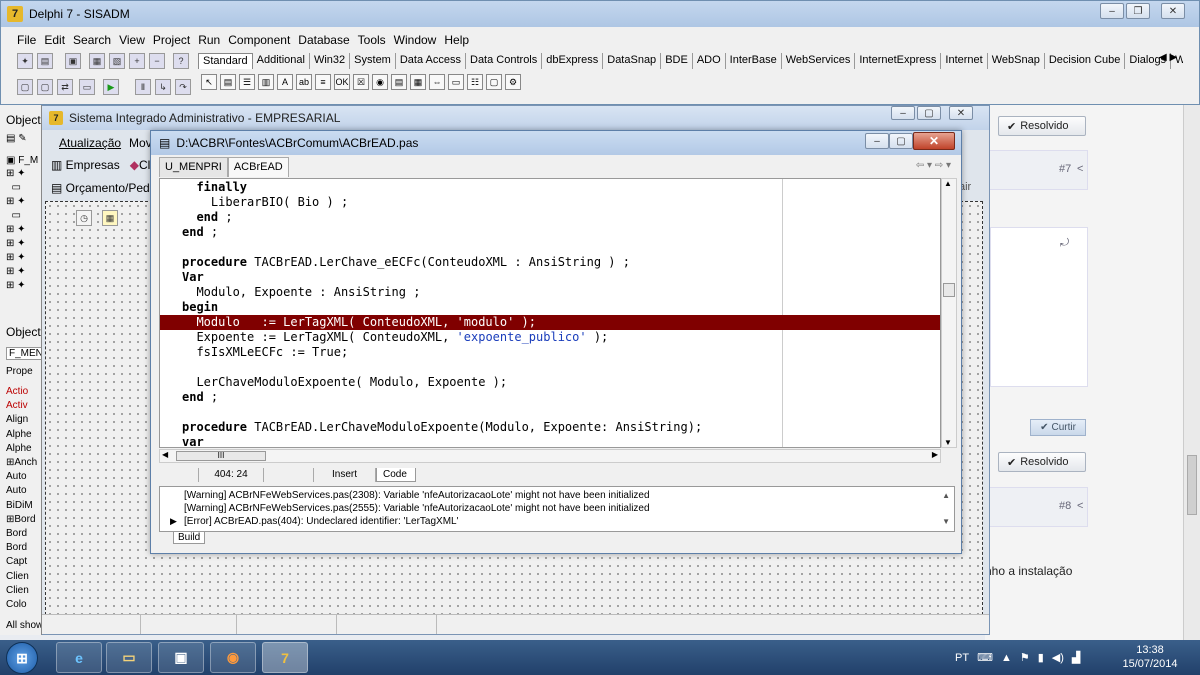 This screenshot has height=675, width=1200. I want to click on groupbox-icon: ▭, so click(456, 82).